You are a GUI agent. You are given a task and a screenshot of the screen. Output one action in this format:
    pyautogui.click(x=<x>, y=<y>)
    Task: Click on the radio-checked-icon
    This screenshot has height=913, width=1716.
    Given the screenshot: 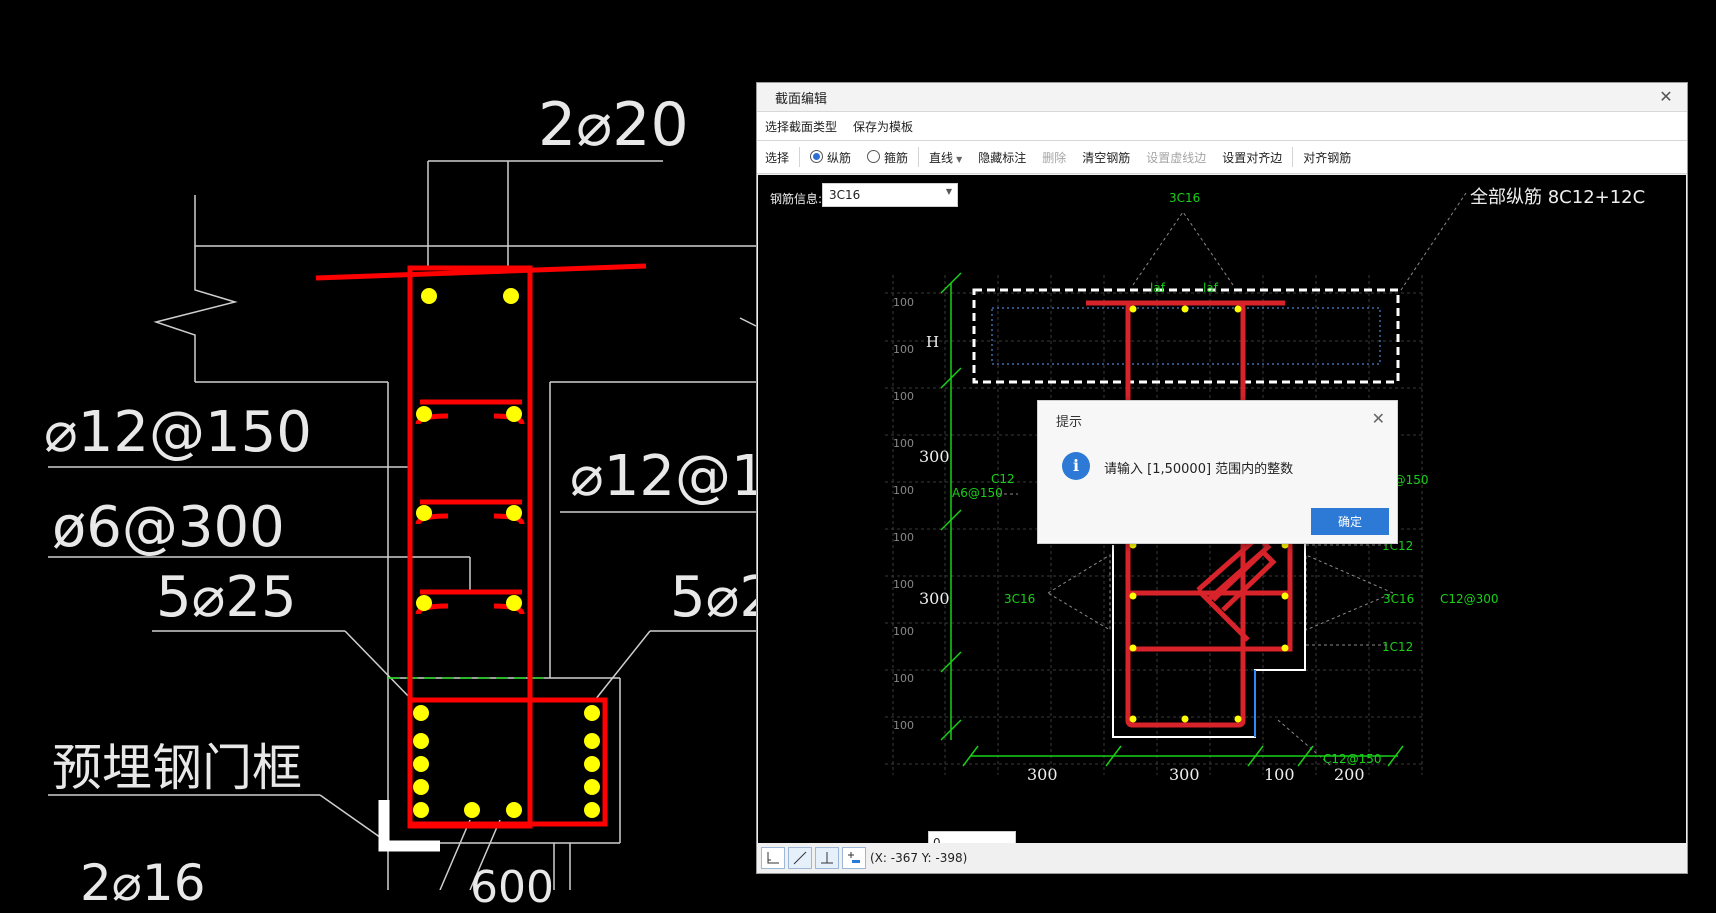 What is the action you would take?
    pyautogui.click(x=817, y=156)
    